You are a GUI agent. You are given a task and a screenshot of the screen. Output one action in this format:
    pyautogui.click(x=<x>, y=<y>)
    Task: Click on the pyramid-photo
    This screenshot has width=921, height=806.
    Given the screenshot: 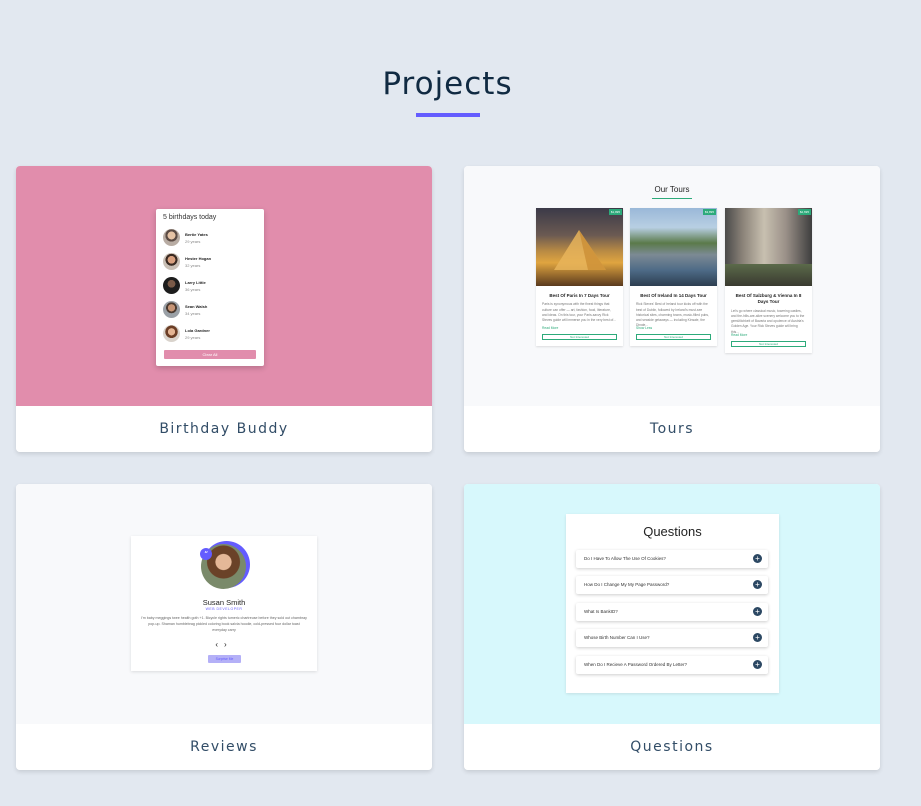 What is the action you would take?
    pyautogui.click(x=580, y=250)
    